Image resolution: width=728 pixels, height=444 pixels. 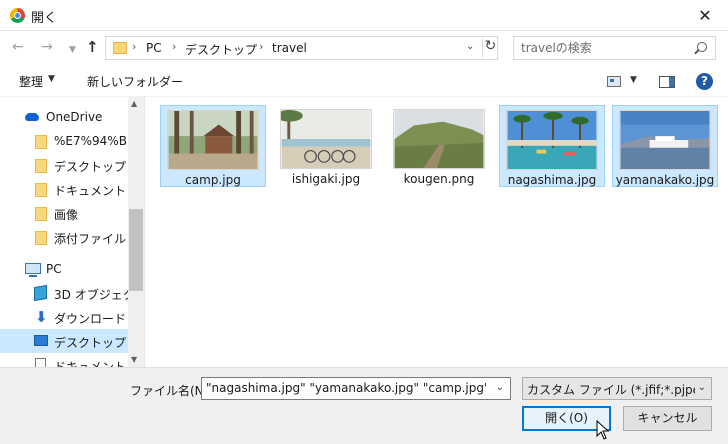 What do you see at coordinates (601, 48) in the screenshot?
I see `search-input` at bounding box center [601, 48].